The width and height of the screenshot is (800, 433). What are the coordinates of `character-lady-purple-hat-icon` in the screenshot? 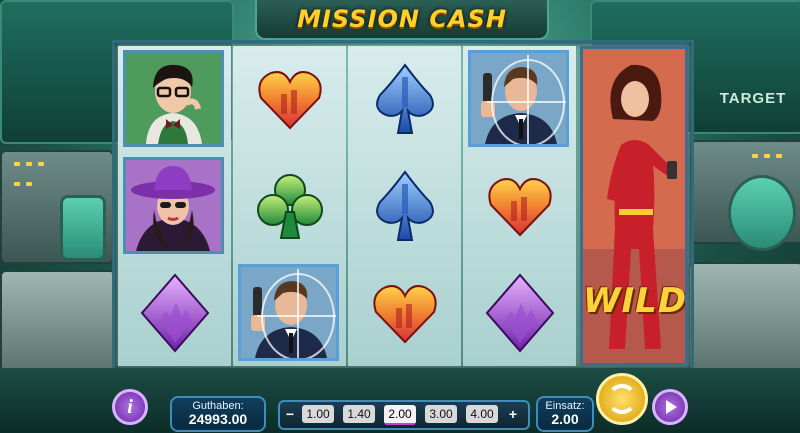 It's located at (173, 205).